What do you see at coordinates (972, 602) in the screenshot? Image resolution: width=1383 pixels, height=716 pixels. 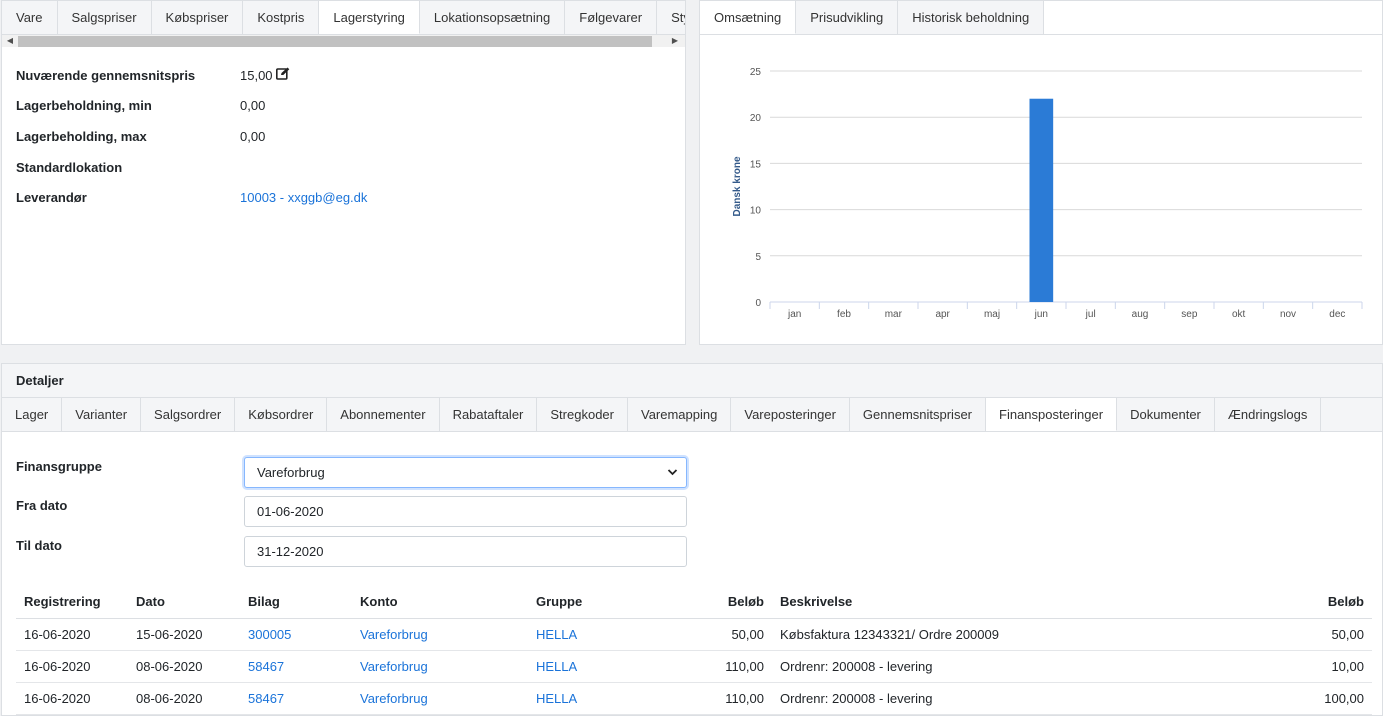 I see `col-beskrivelse: Beskrivelse` at bounding box center [972, 602].